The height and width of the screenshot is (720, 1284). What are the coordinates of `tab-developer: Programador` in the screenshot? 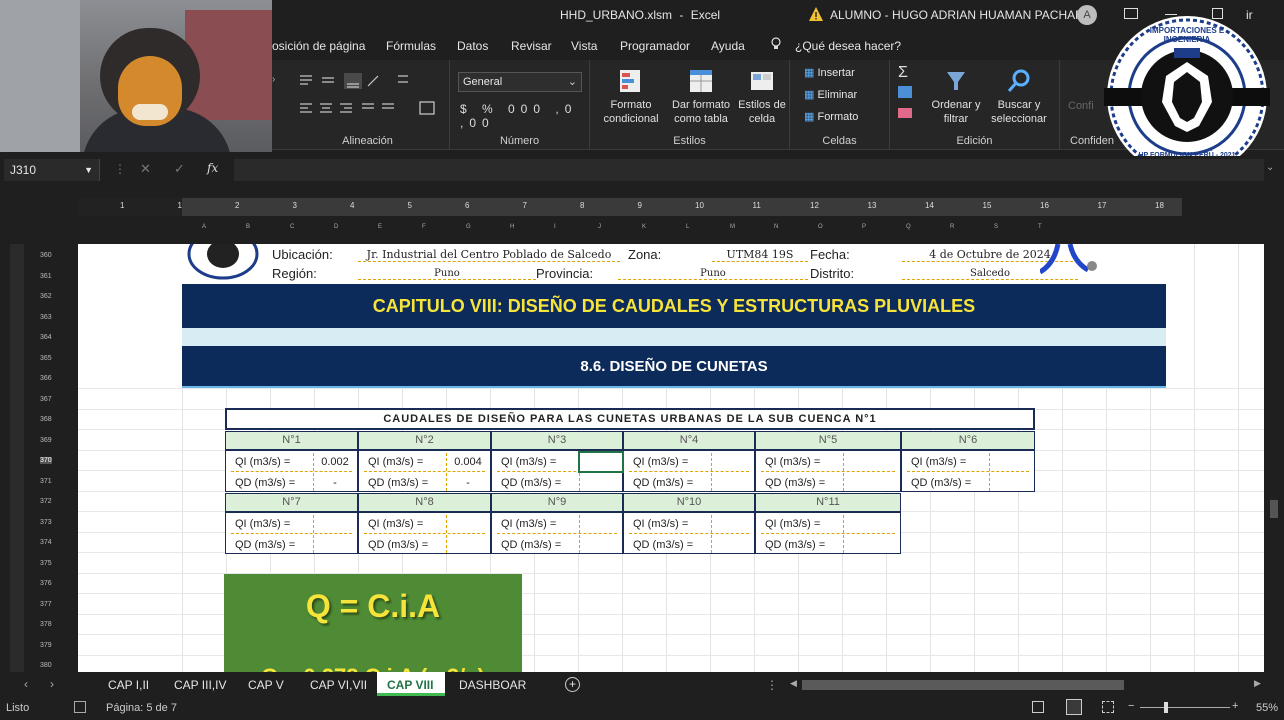 It's located at (655, 46).